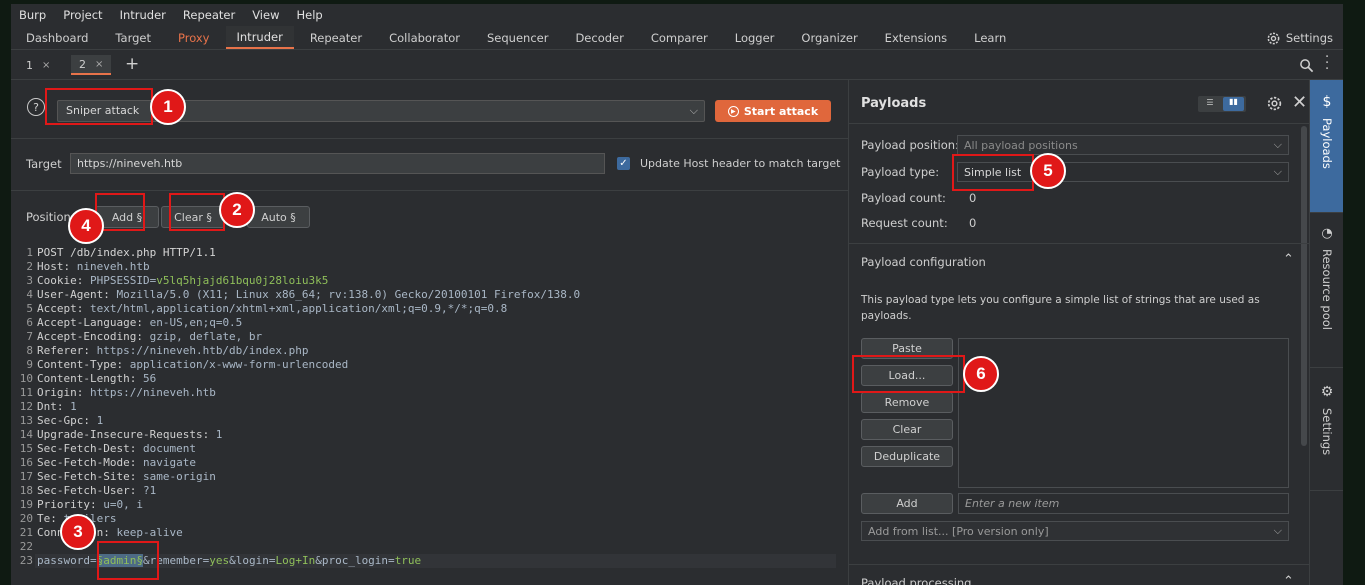 Image resolution: width=1365 pixels, height=585 pixels. Describe the element at coordinates (1306, 65) in the screenshot. I see `search-icon` at that location.